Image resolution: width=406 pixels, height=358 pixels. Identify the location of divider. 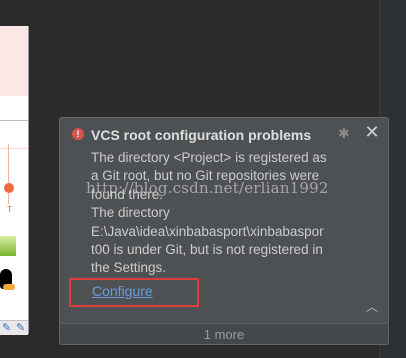
(14, 120).